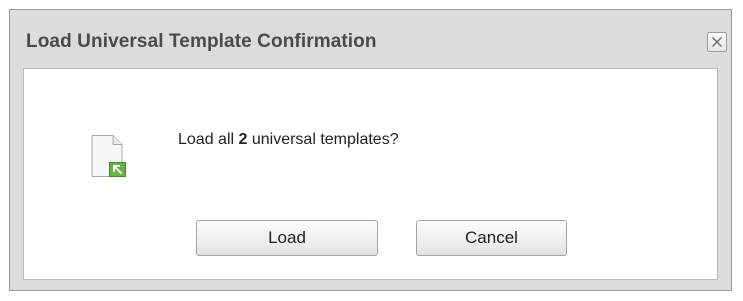  I want to click on confirmation-message: Load all 2 universal templates?, so click(288, 140).